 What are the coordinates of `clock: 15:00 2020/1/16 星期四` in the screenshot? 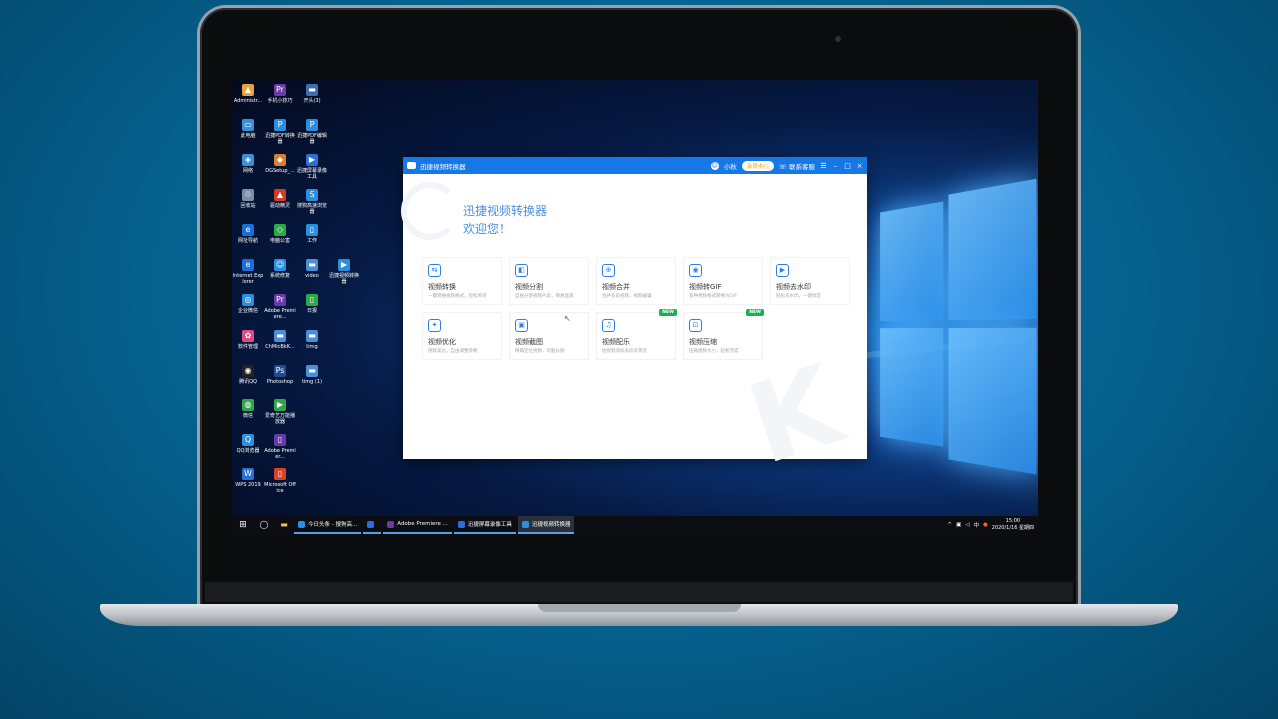 It's located at (1013, 525).